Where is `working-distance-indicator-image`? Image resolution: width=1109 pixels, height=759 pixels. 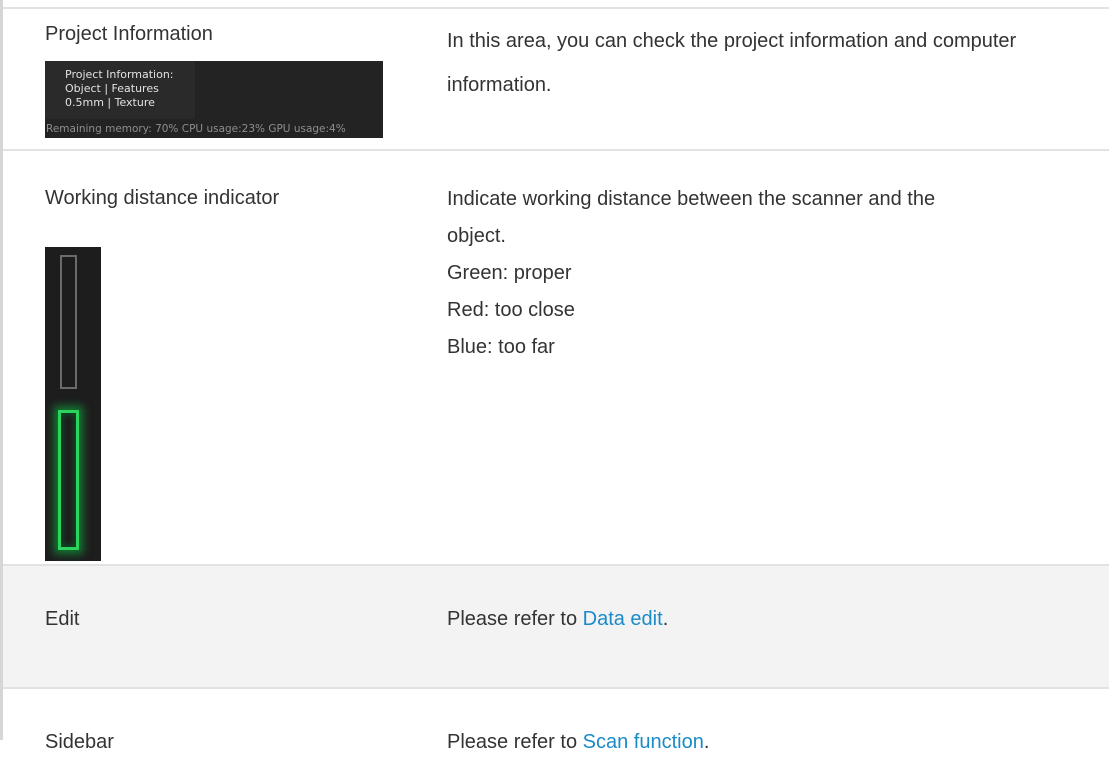 working-distance-indicator-image is located at coordinates (73, 404).